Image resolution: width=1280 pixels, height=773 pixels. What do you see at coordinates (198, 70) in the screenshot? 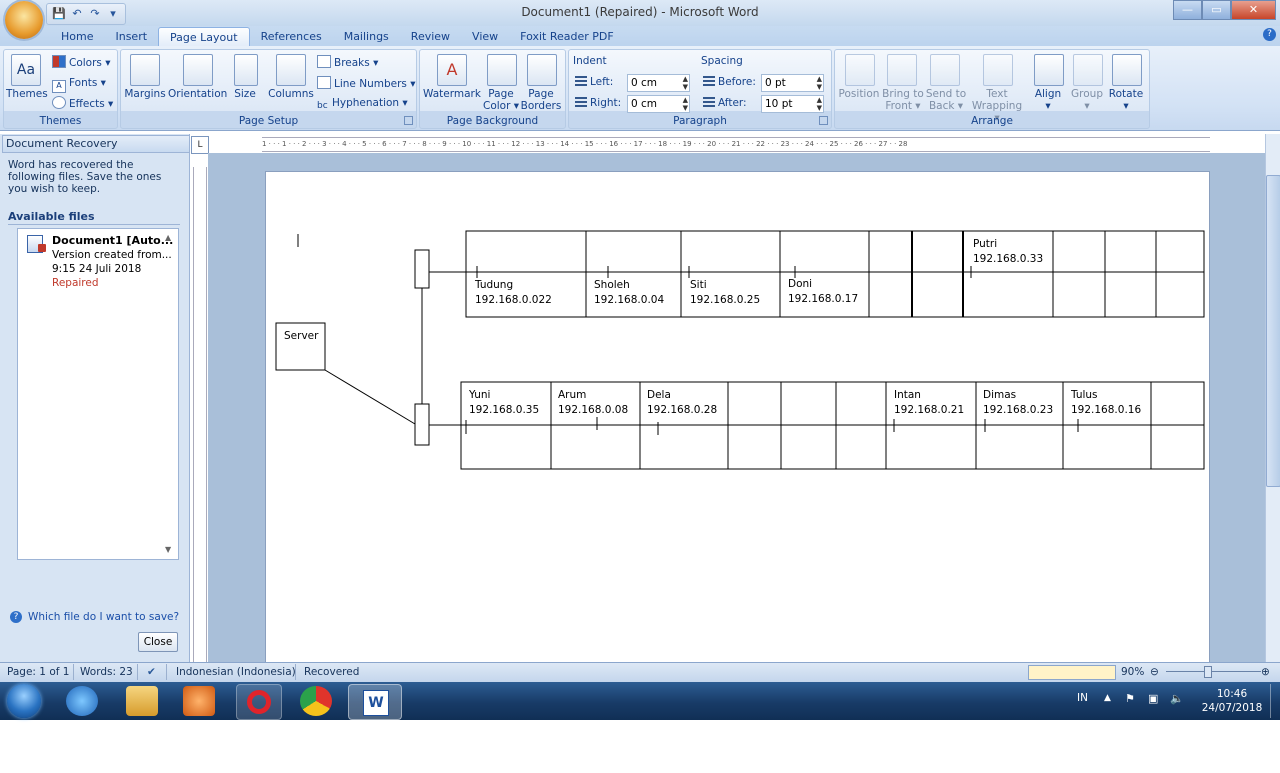
I see `orientation-icon` at bounding box center [198, 70].